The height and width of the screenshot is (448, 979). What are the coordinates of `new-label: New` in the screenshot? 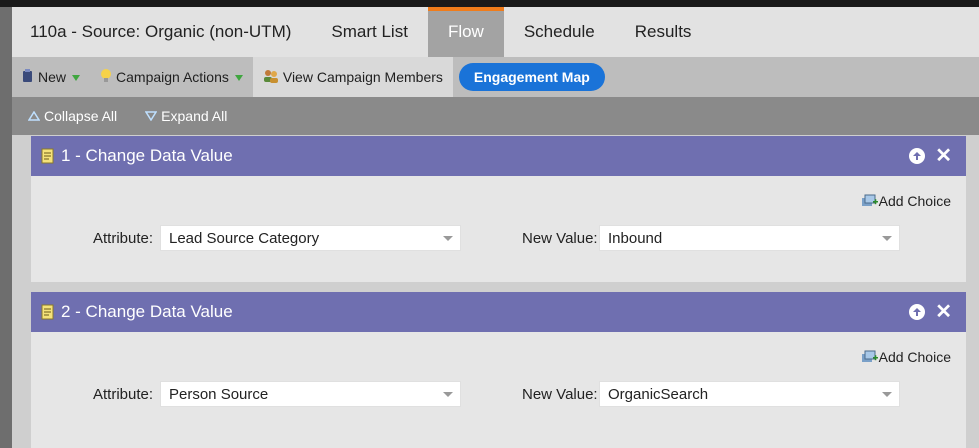 It's located at (52, 77).